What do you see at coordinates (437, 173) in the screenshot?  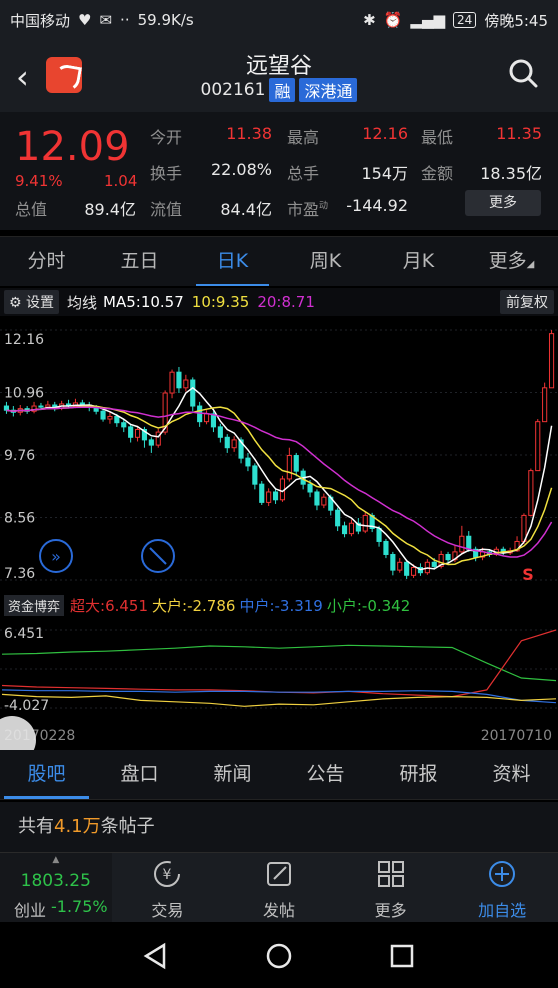 I see `amount-label: 金额` at bounding box center [437, 173].